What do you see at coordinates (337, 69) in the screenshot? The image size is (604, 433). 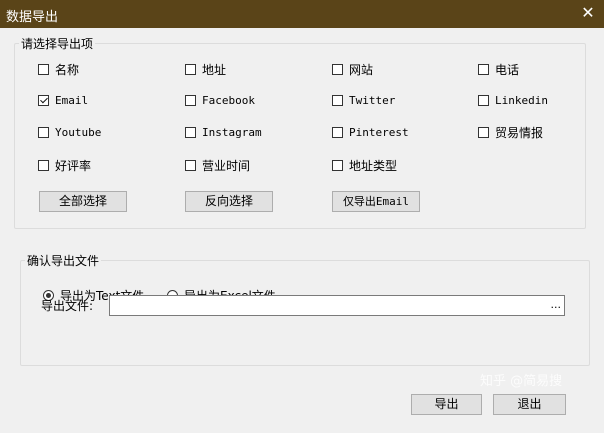 I see `checkbox-website` at bounding box center [337, 69].